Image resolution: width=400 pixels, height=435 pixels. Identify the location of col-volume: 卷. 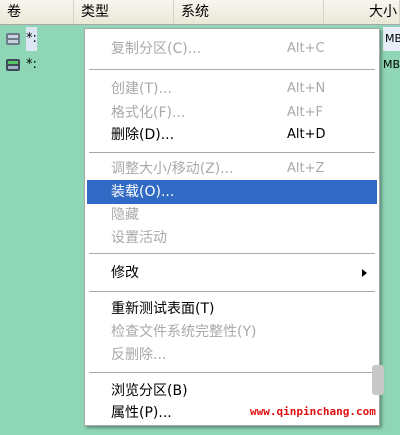
(37, 12).